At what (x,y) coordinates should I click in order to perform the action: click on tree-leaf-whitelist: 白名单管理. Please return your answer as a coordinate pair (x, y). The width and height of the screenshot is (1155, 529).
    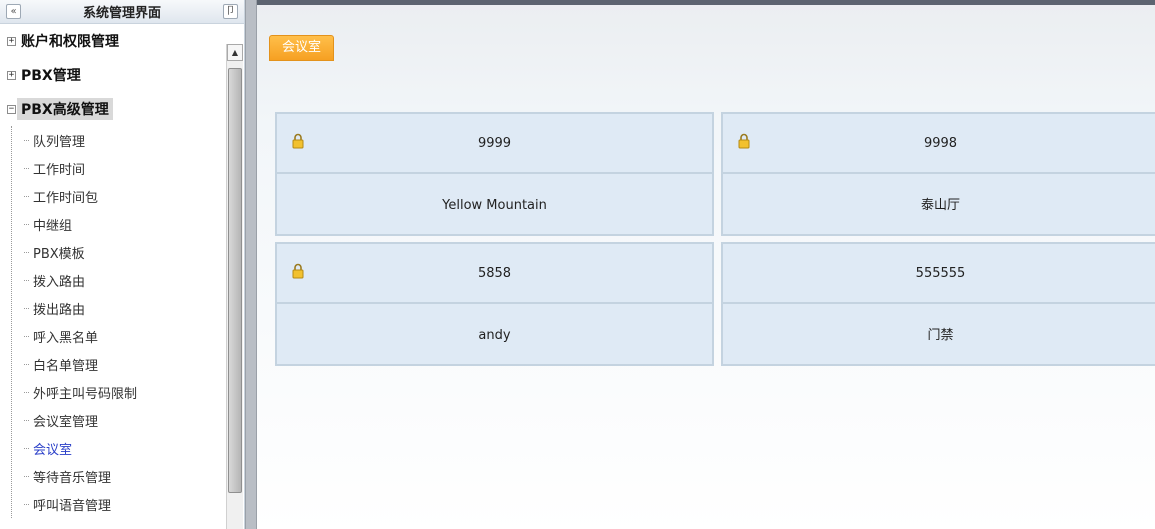
    Looking at the image, I should click on (113, 364).